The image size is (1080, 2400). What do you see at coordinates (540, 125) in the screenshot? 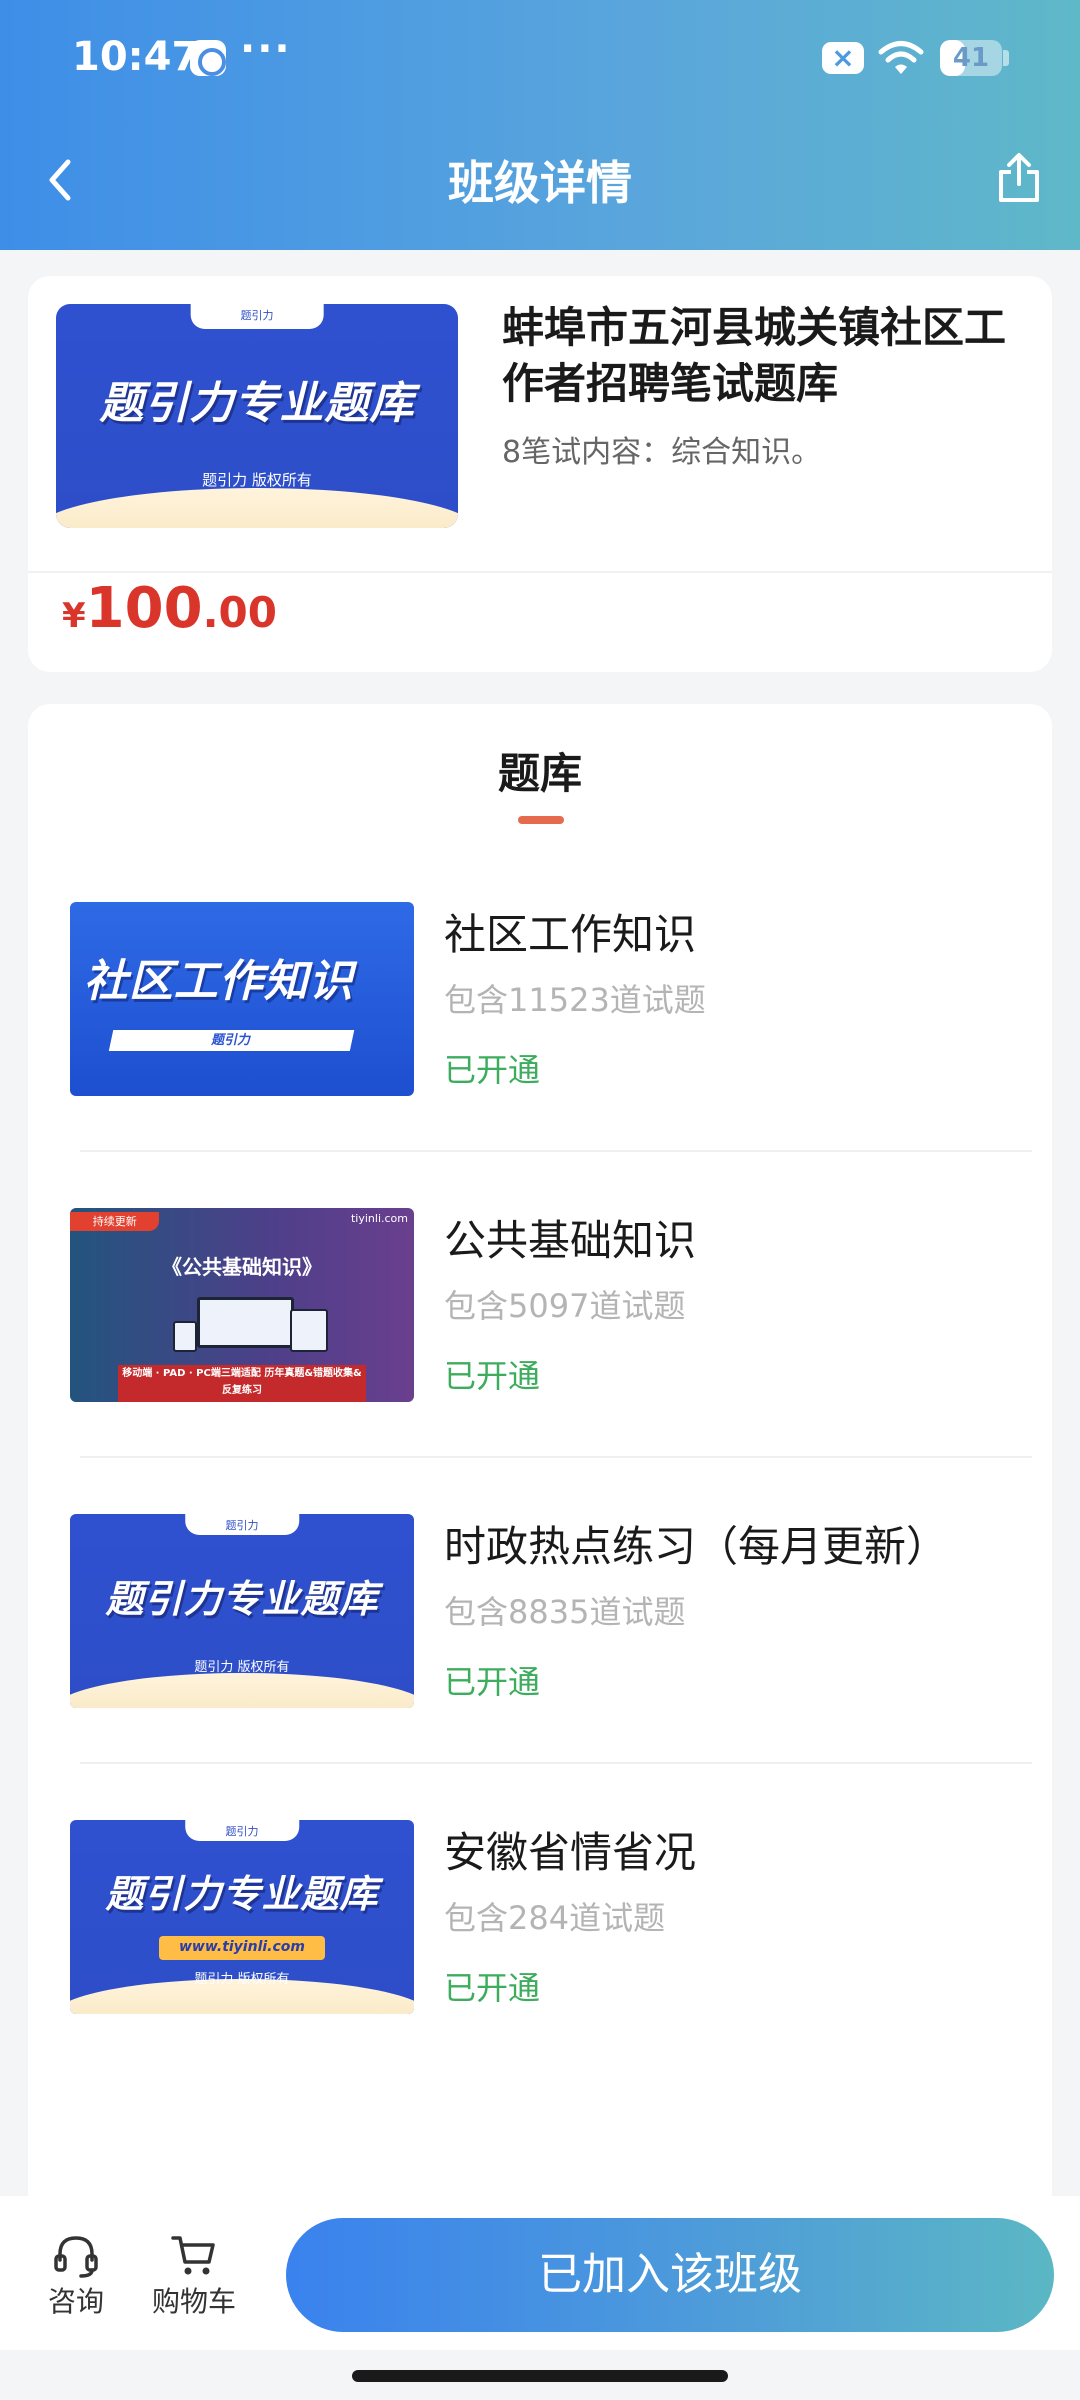
I see `header: 10:47 ··· × 41 班级详情` at bounding box center [540, 125].